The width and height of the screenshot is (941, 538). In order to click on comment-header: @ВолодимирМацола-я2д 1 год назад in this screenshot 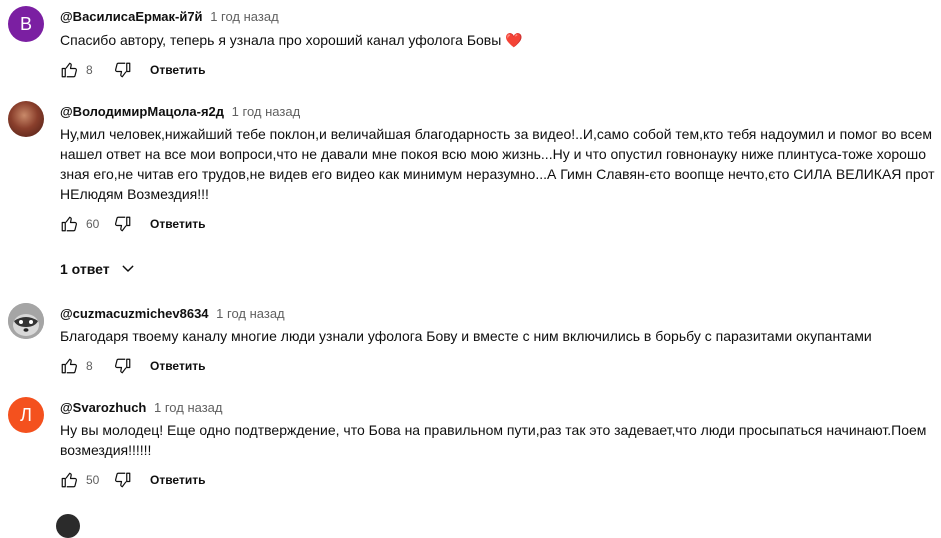, I will do `click(180, 111)`.